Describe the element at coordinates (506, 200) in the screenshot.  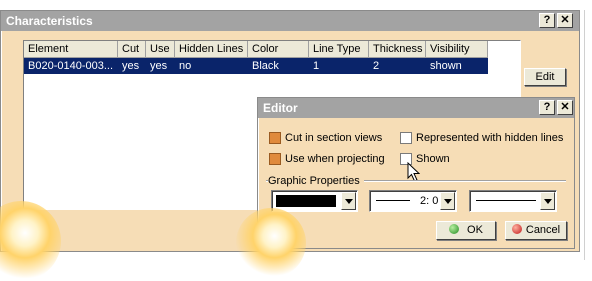
I see `thickness-sample` at that location.